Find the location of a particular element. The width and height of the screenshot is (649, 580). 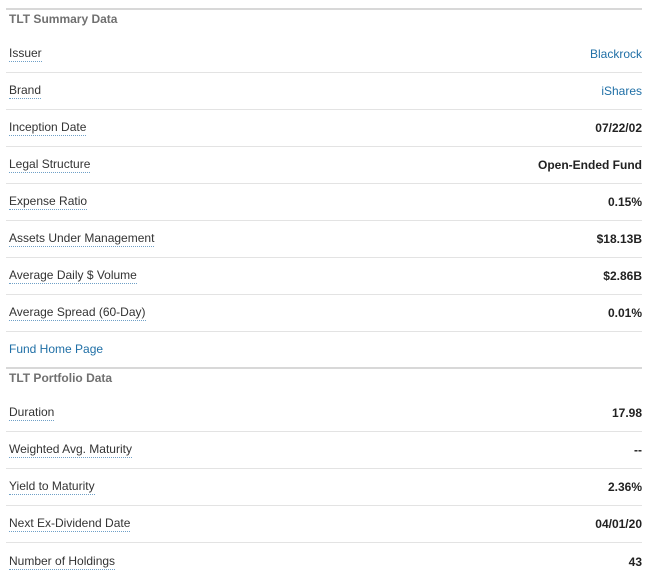

aum-row: Assets Under Management $18.13B is located at coordinates (324, 239).